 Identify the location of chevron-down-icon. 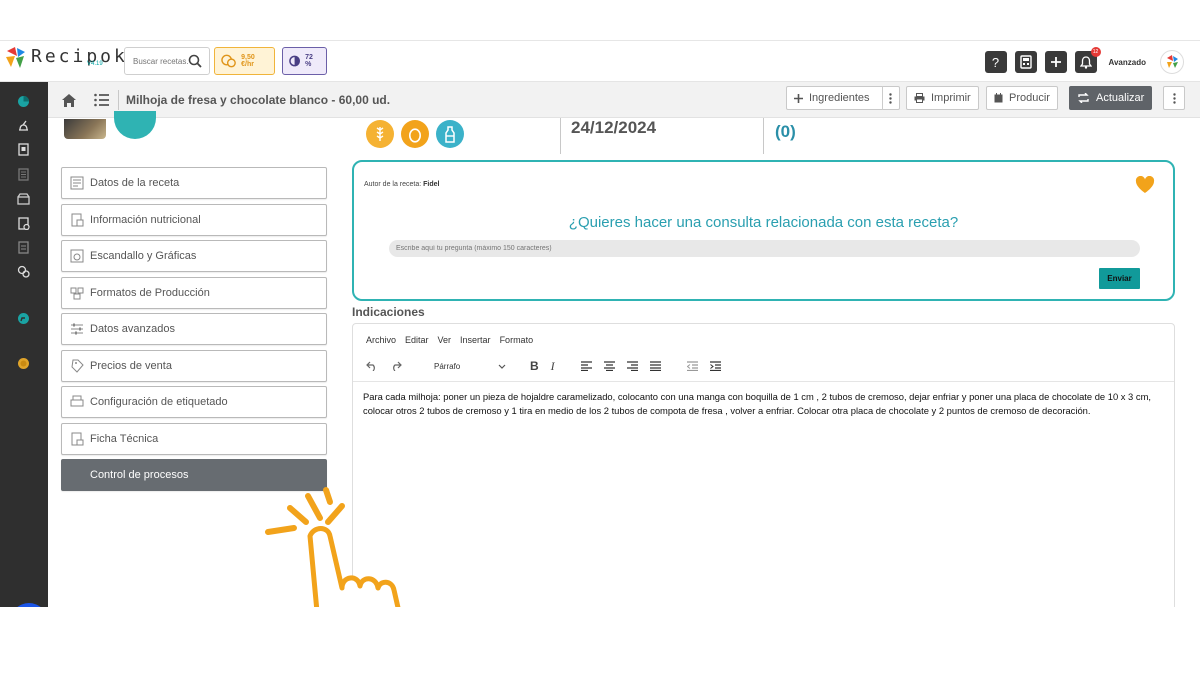
(502, 366).